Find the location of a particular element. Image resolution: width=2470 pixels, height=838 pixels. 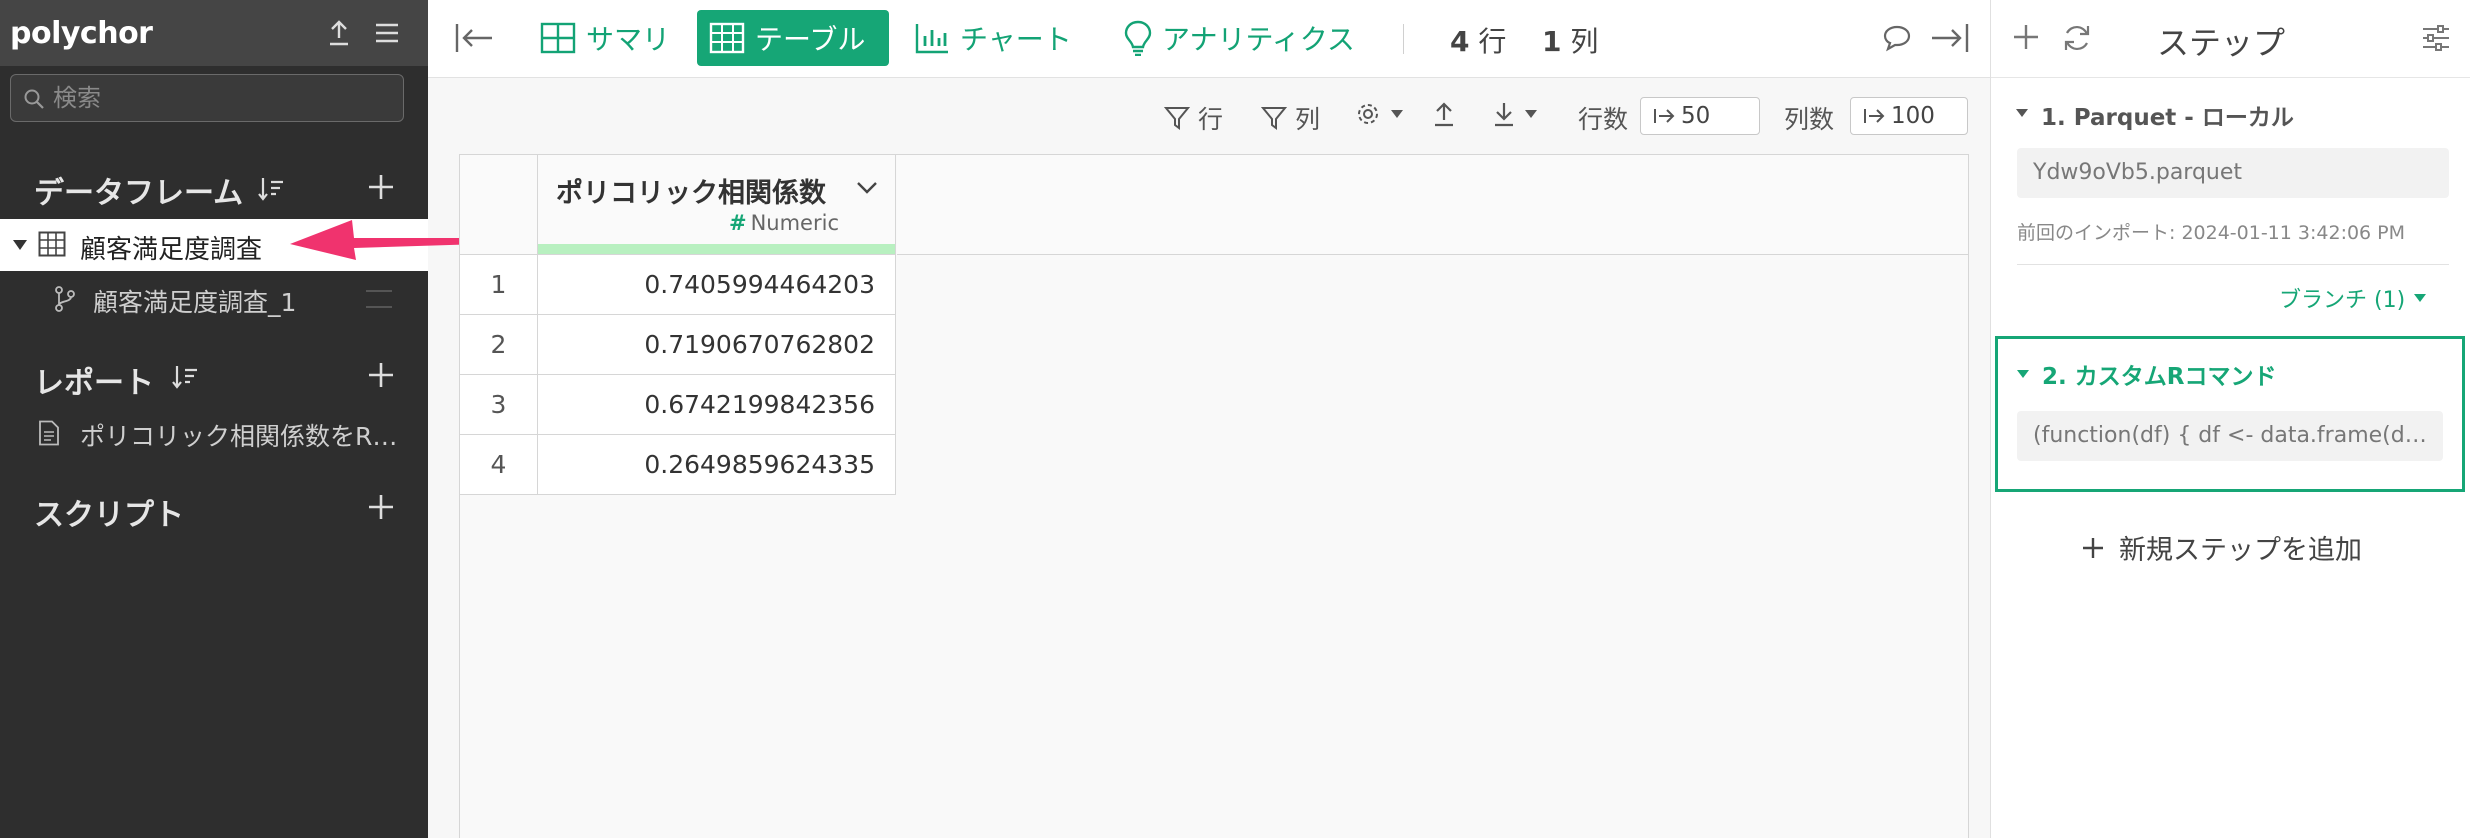

settings-dropdown is located at coordinates (1379, 114).